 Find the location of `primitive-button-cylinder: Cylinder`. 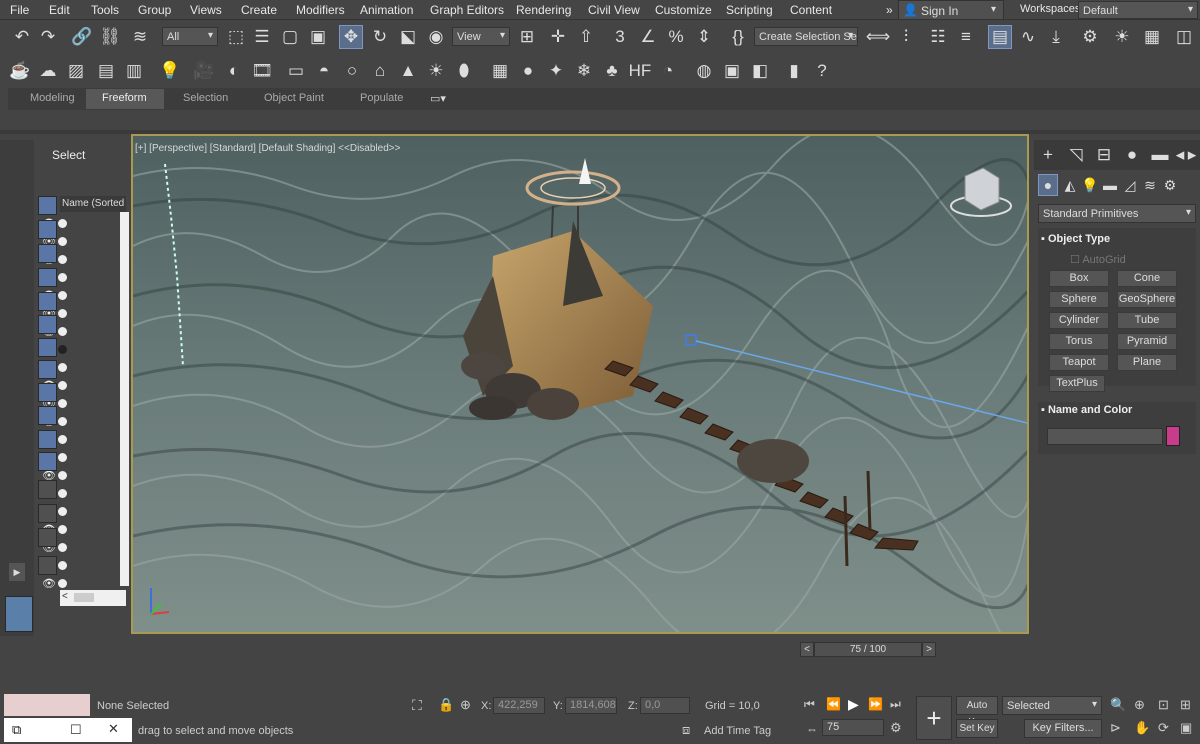

primitive-button-cylinder: Cylinder is located at coordinates (1079, 320).